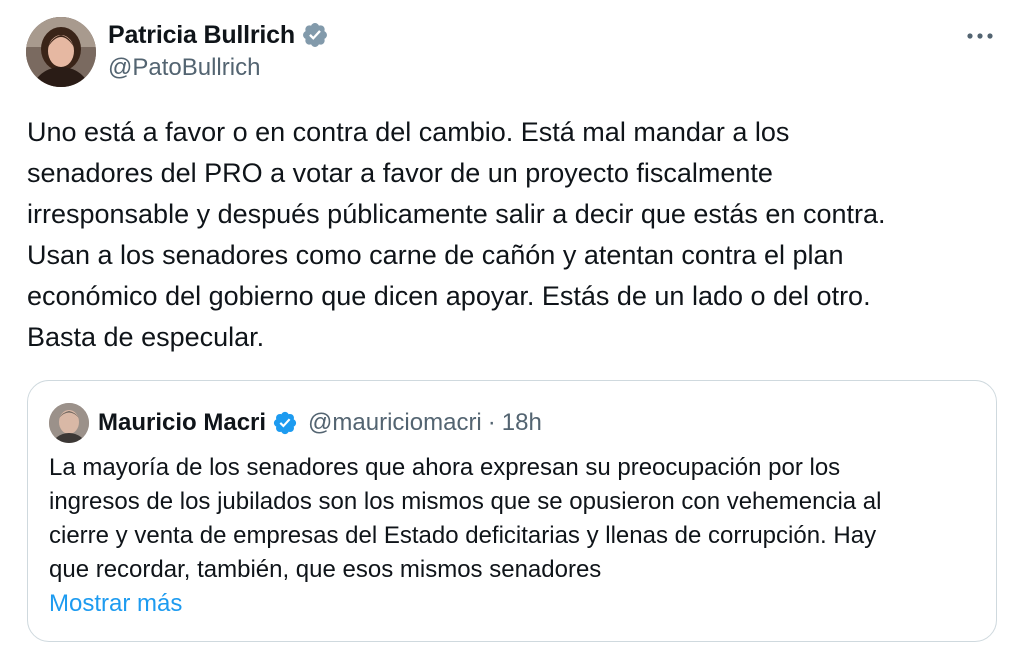 Image resolution: width=1024 pixels, height=657 pixels. What do you see at coordinates (201, 35) in the screenshot?
I see `author-display-name: Patricia Bullrich` at bounding box center [201, 35].